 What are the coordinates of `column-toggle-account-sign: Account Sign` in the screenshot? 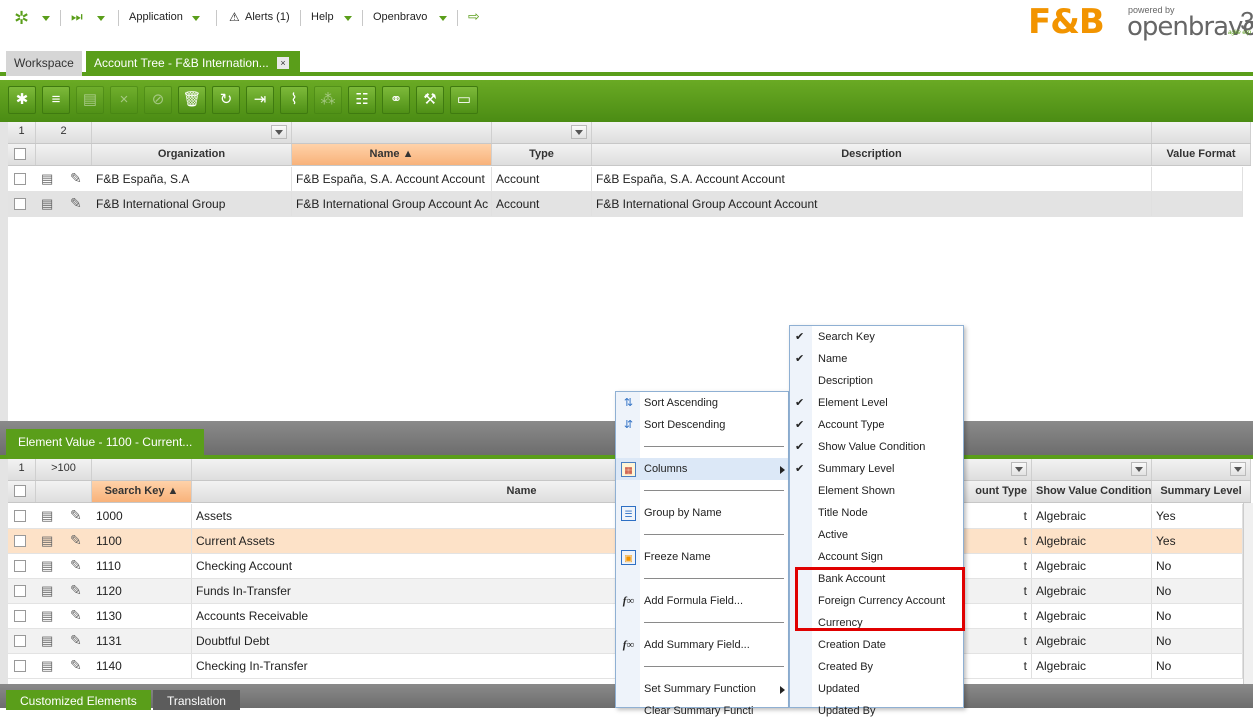 It's located at (876, 557).